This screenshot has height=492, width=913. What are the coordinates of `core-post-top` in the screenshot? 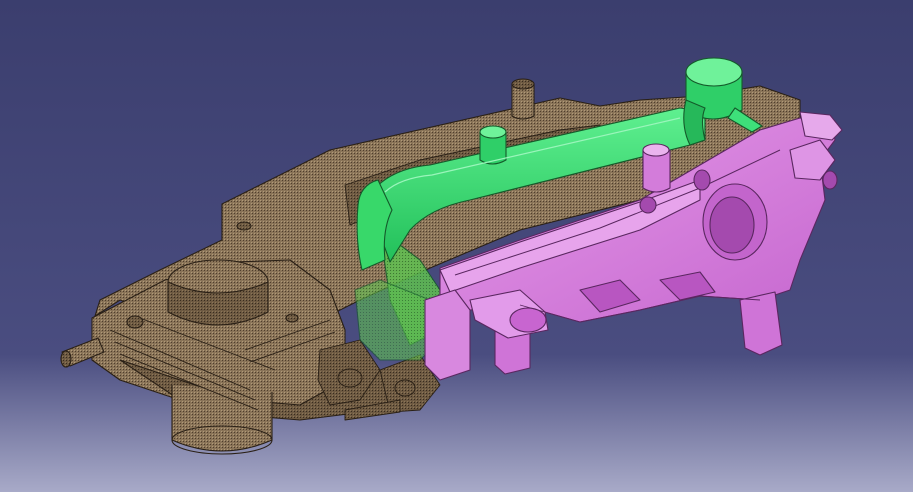 It's located at (656, 150).